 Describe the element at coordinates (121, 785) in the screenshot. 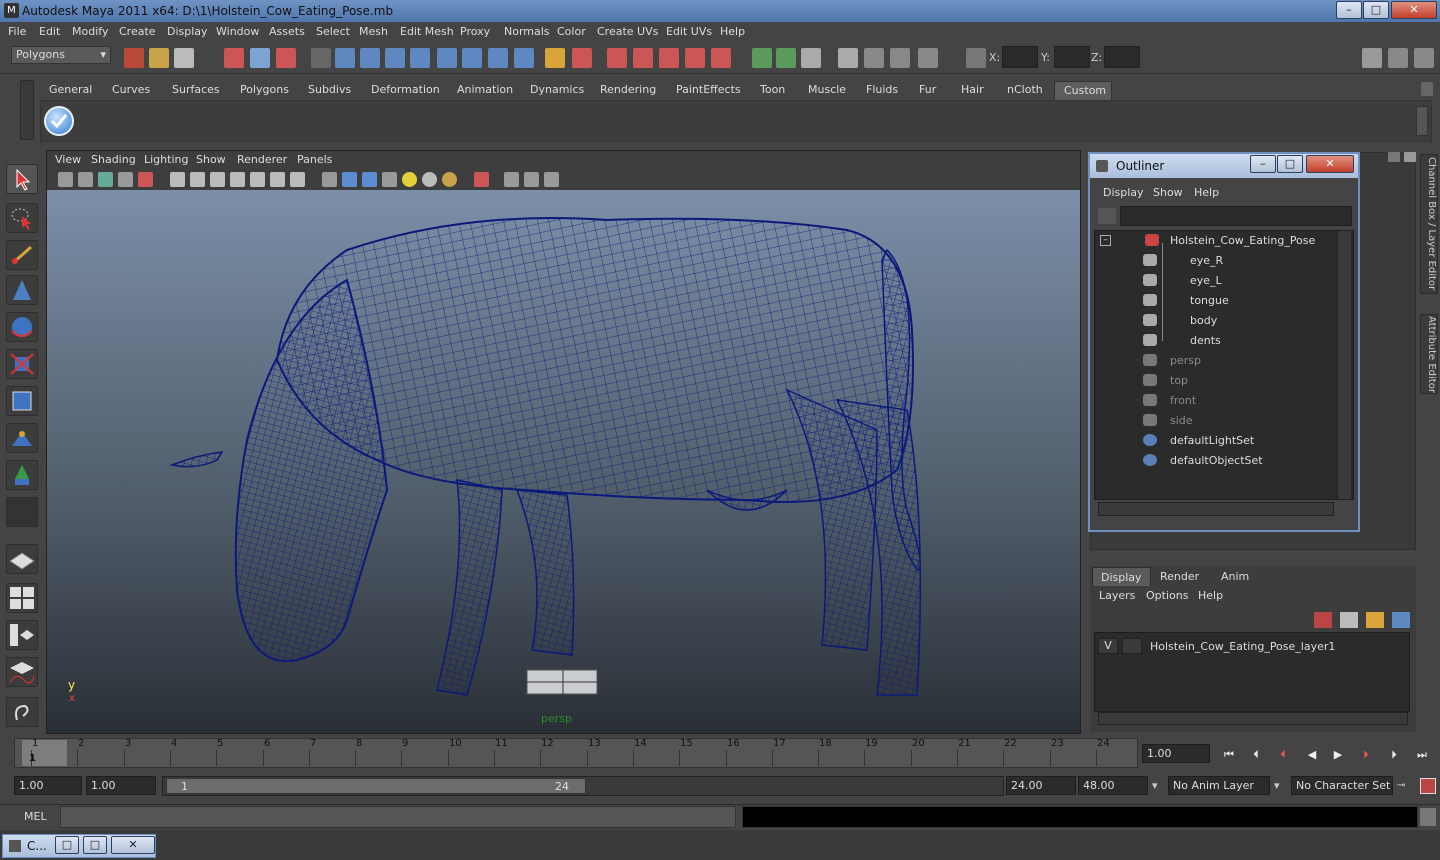

I see `playback-start-field: 1.00` at that location.